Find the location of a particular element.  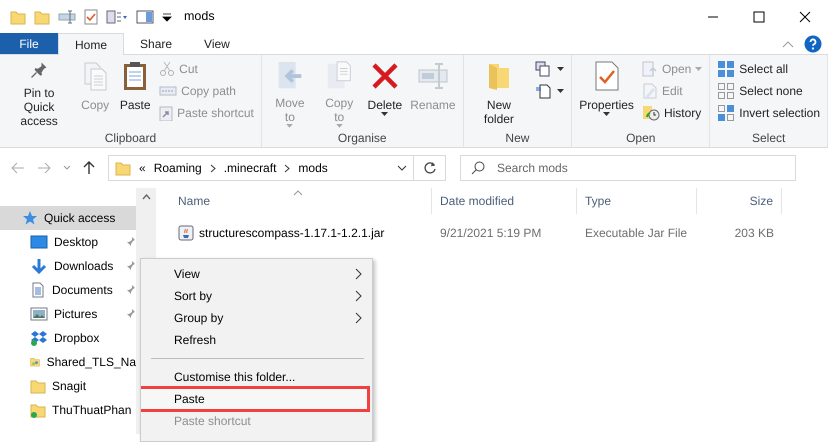

pane-icon is located at coordinates (145, 16).